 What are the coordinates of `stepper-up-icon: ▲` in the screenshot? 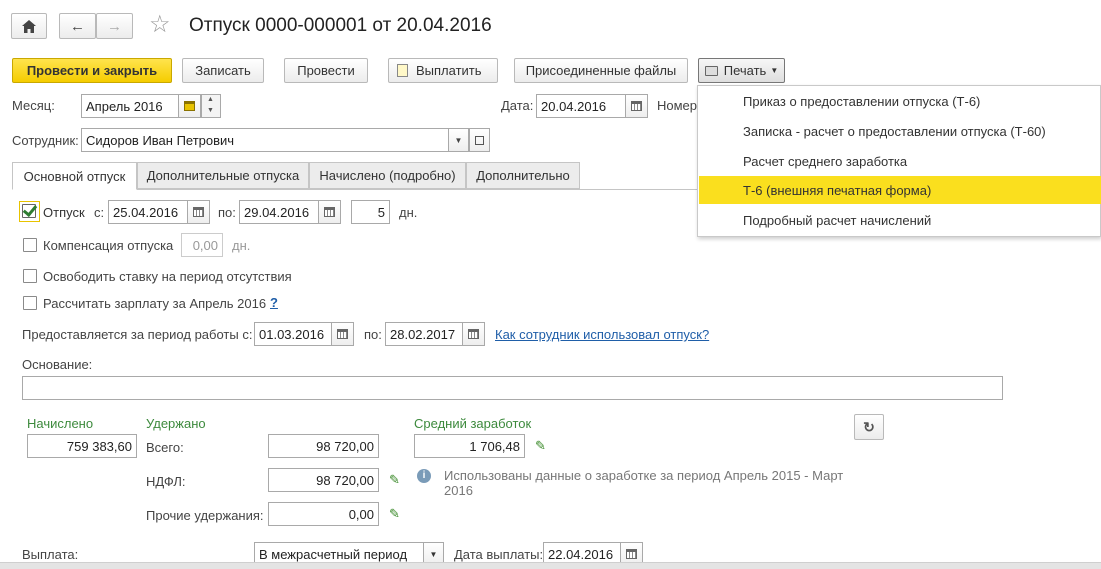 It's located at (210, 99).